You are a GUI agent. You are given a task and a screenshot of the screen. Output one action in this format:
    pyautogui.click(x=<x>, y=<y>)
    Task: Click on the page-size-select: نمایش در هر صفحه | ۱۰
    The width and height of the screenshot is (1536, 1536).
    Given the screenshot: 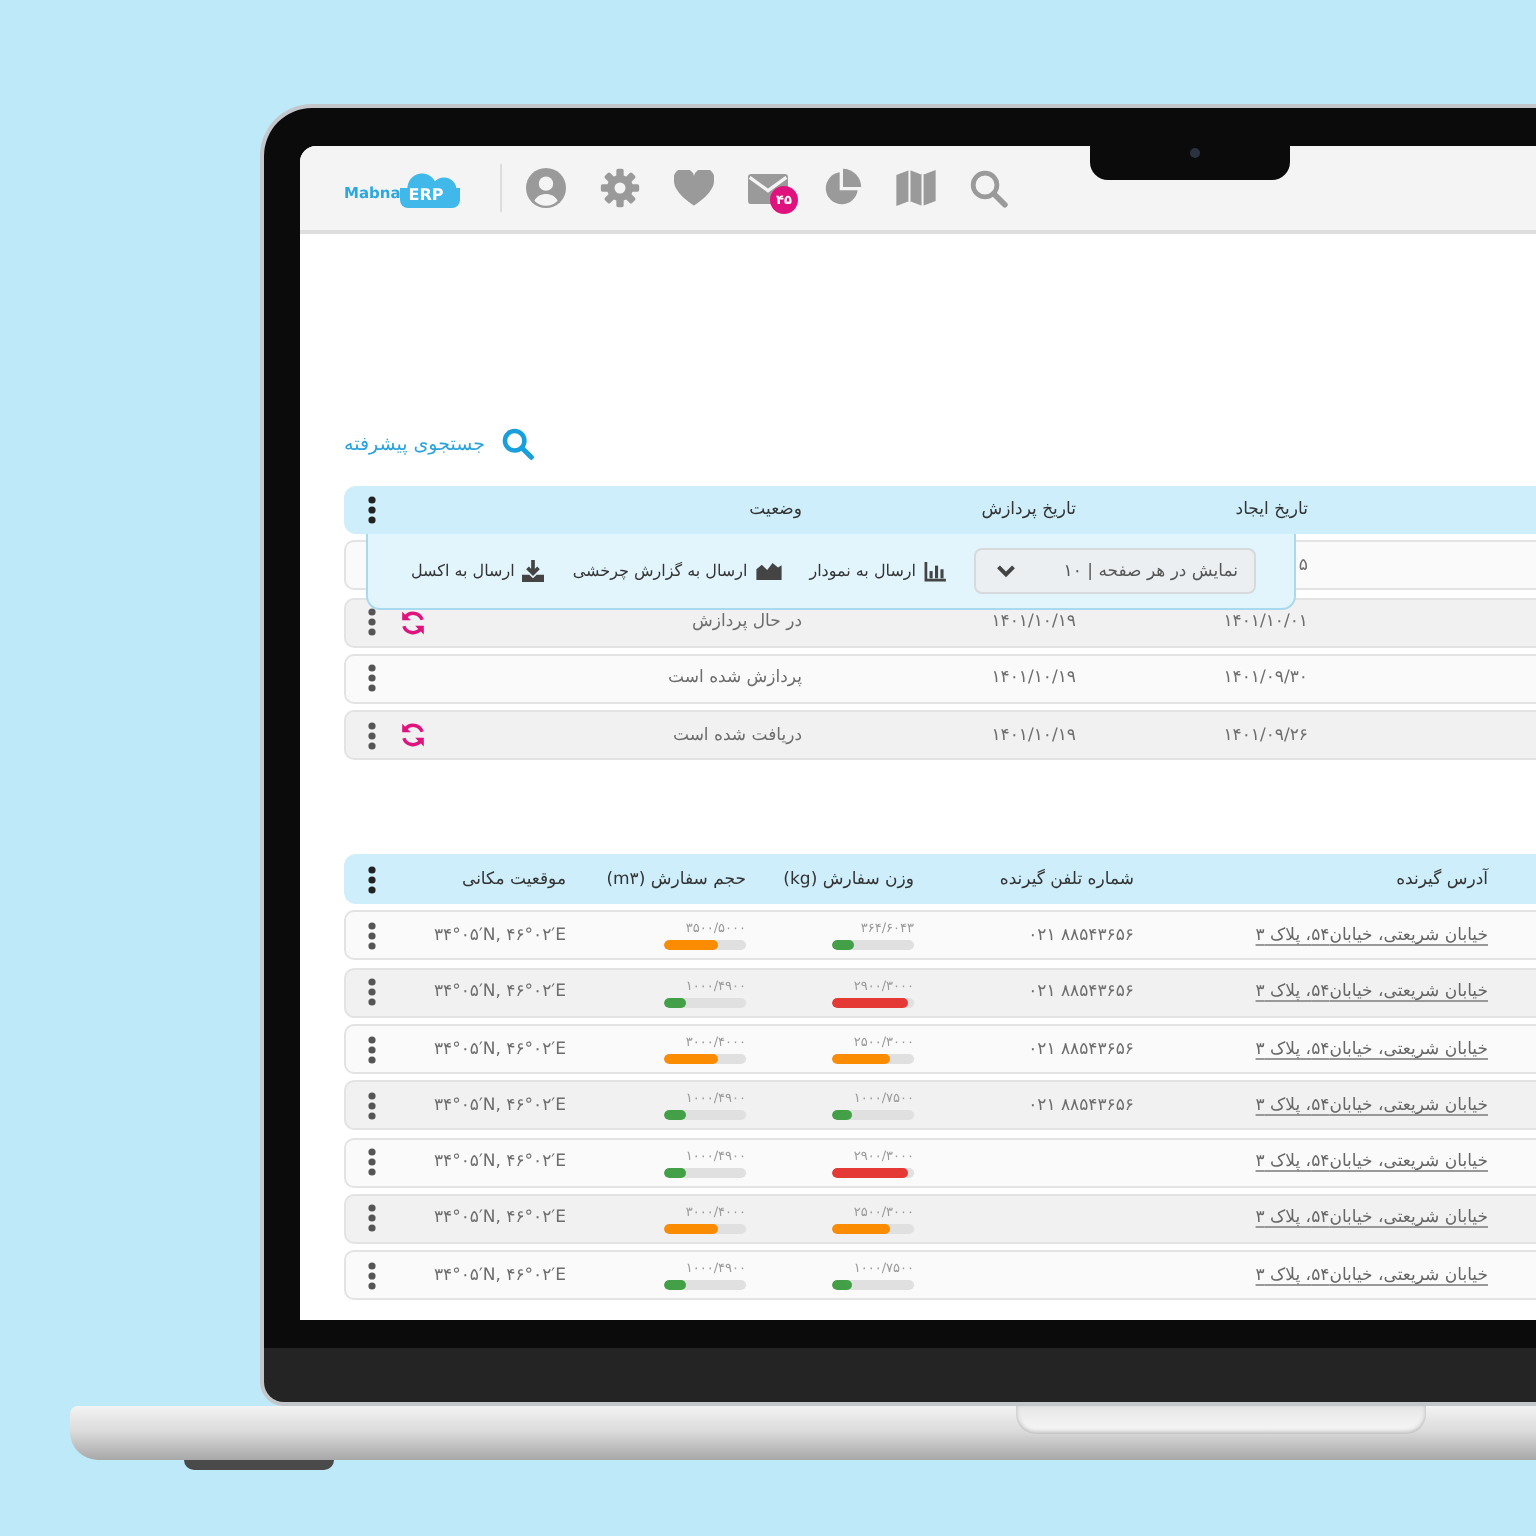 What is the action you would take?
    pyautogui.click(x=1115, y=571)
    